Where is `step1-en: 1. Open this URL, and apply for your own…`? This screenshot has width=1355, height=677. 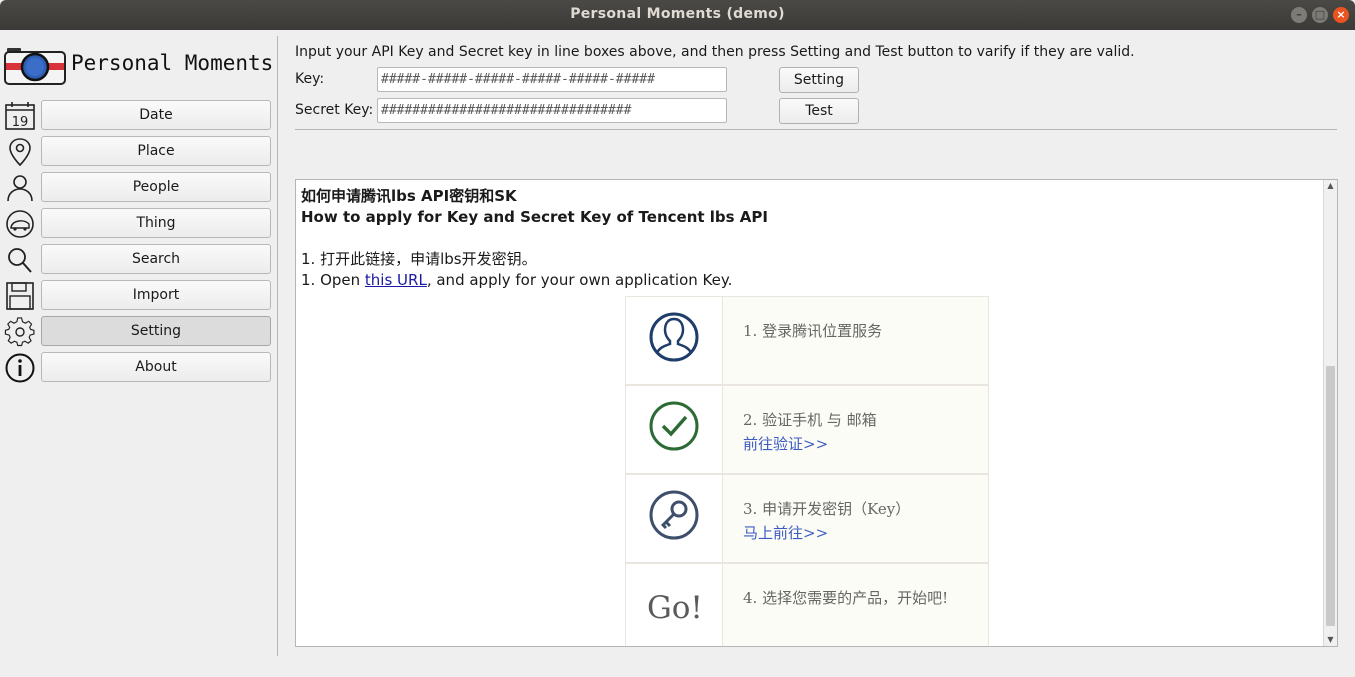 step1-en: 1. Open this URL, and apply for your own… is located at coordinates (517, 280).